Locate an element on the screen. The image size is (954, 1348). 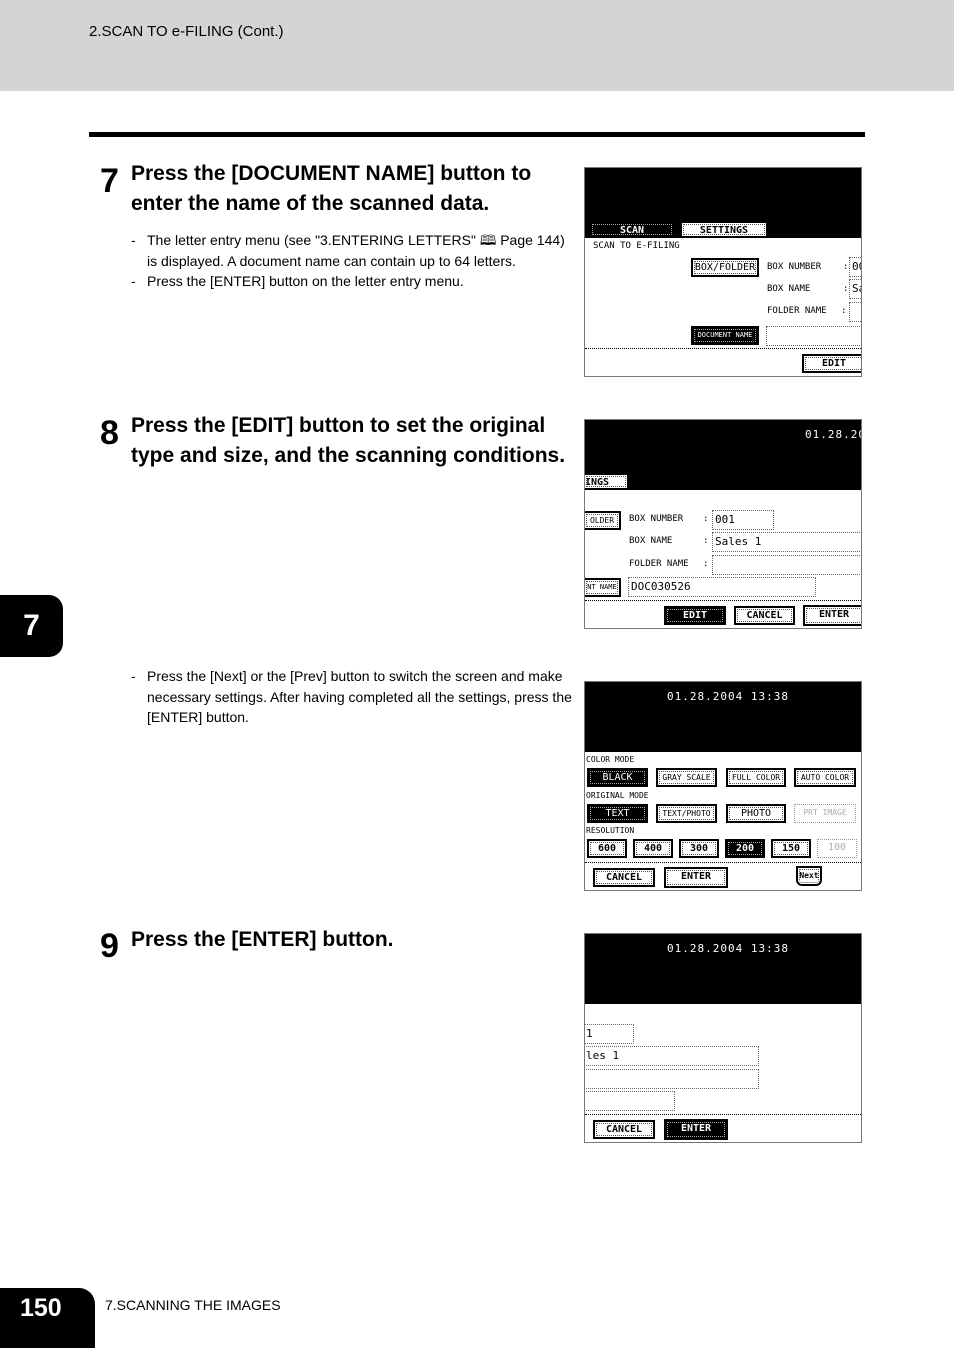
resolution-100-button: 100 is located at coordinates (837, 848).